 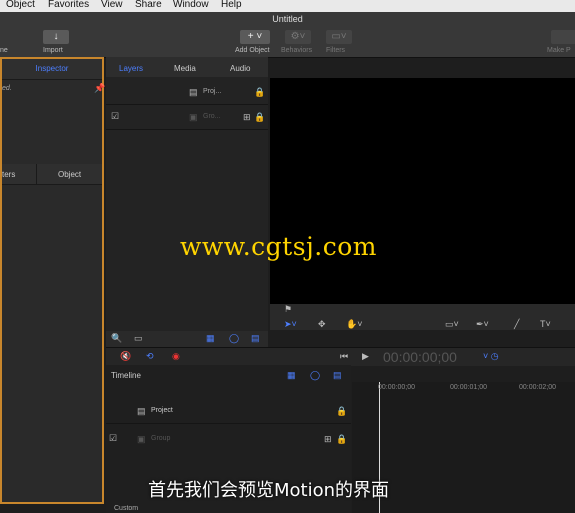 I want to click on menu-share: Share, so click(x=148, y=5).